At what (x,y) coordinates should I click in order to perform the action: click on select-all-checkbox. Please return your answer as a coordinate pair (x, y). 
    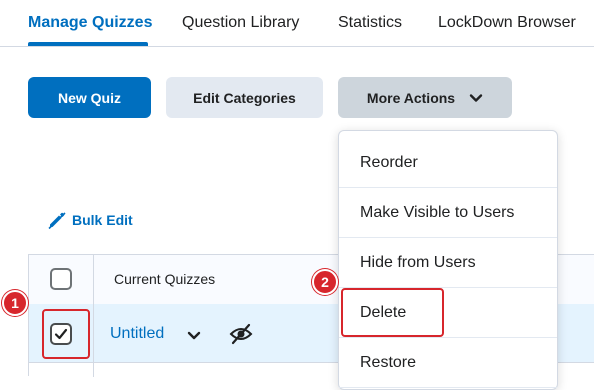
    Looking at the image, I should click on (61, 279).